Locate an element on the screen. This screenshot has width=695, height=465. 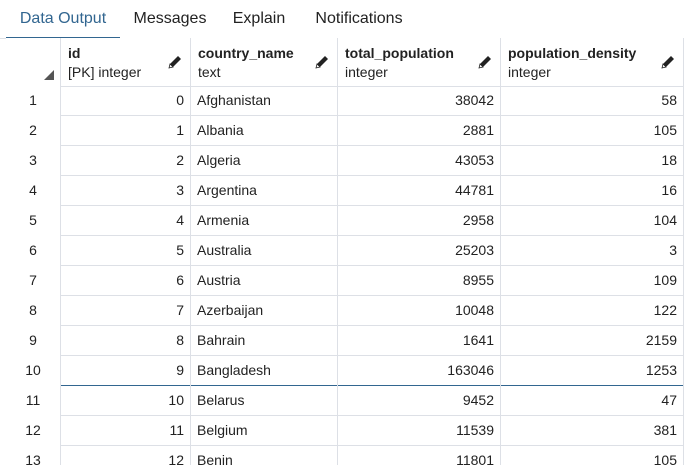
row-number: 1 is located at coordinates (33, 101).